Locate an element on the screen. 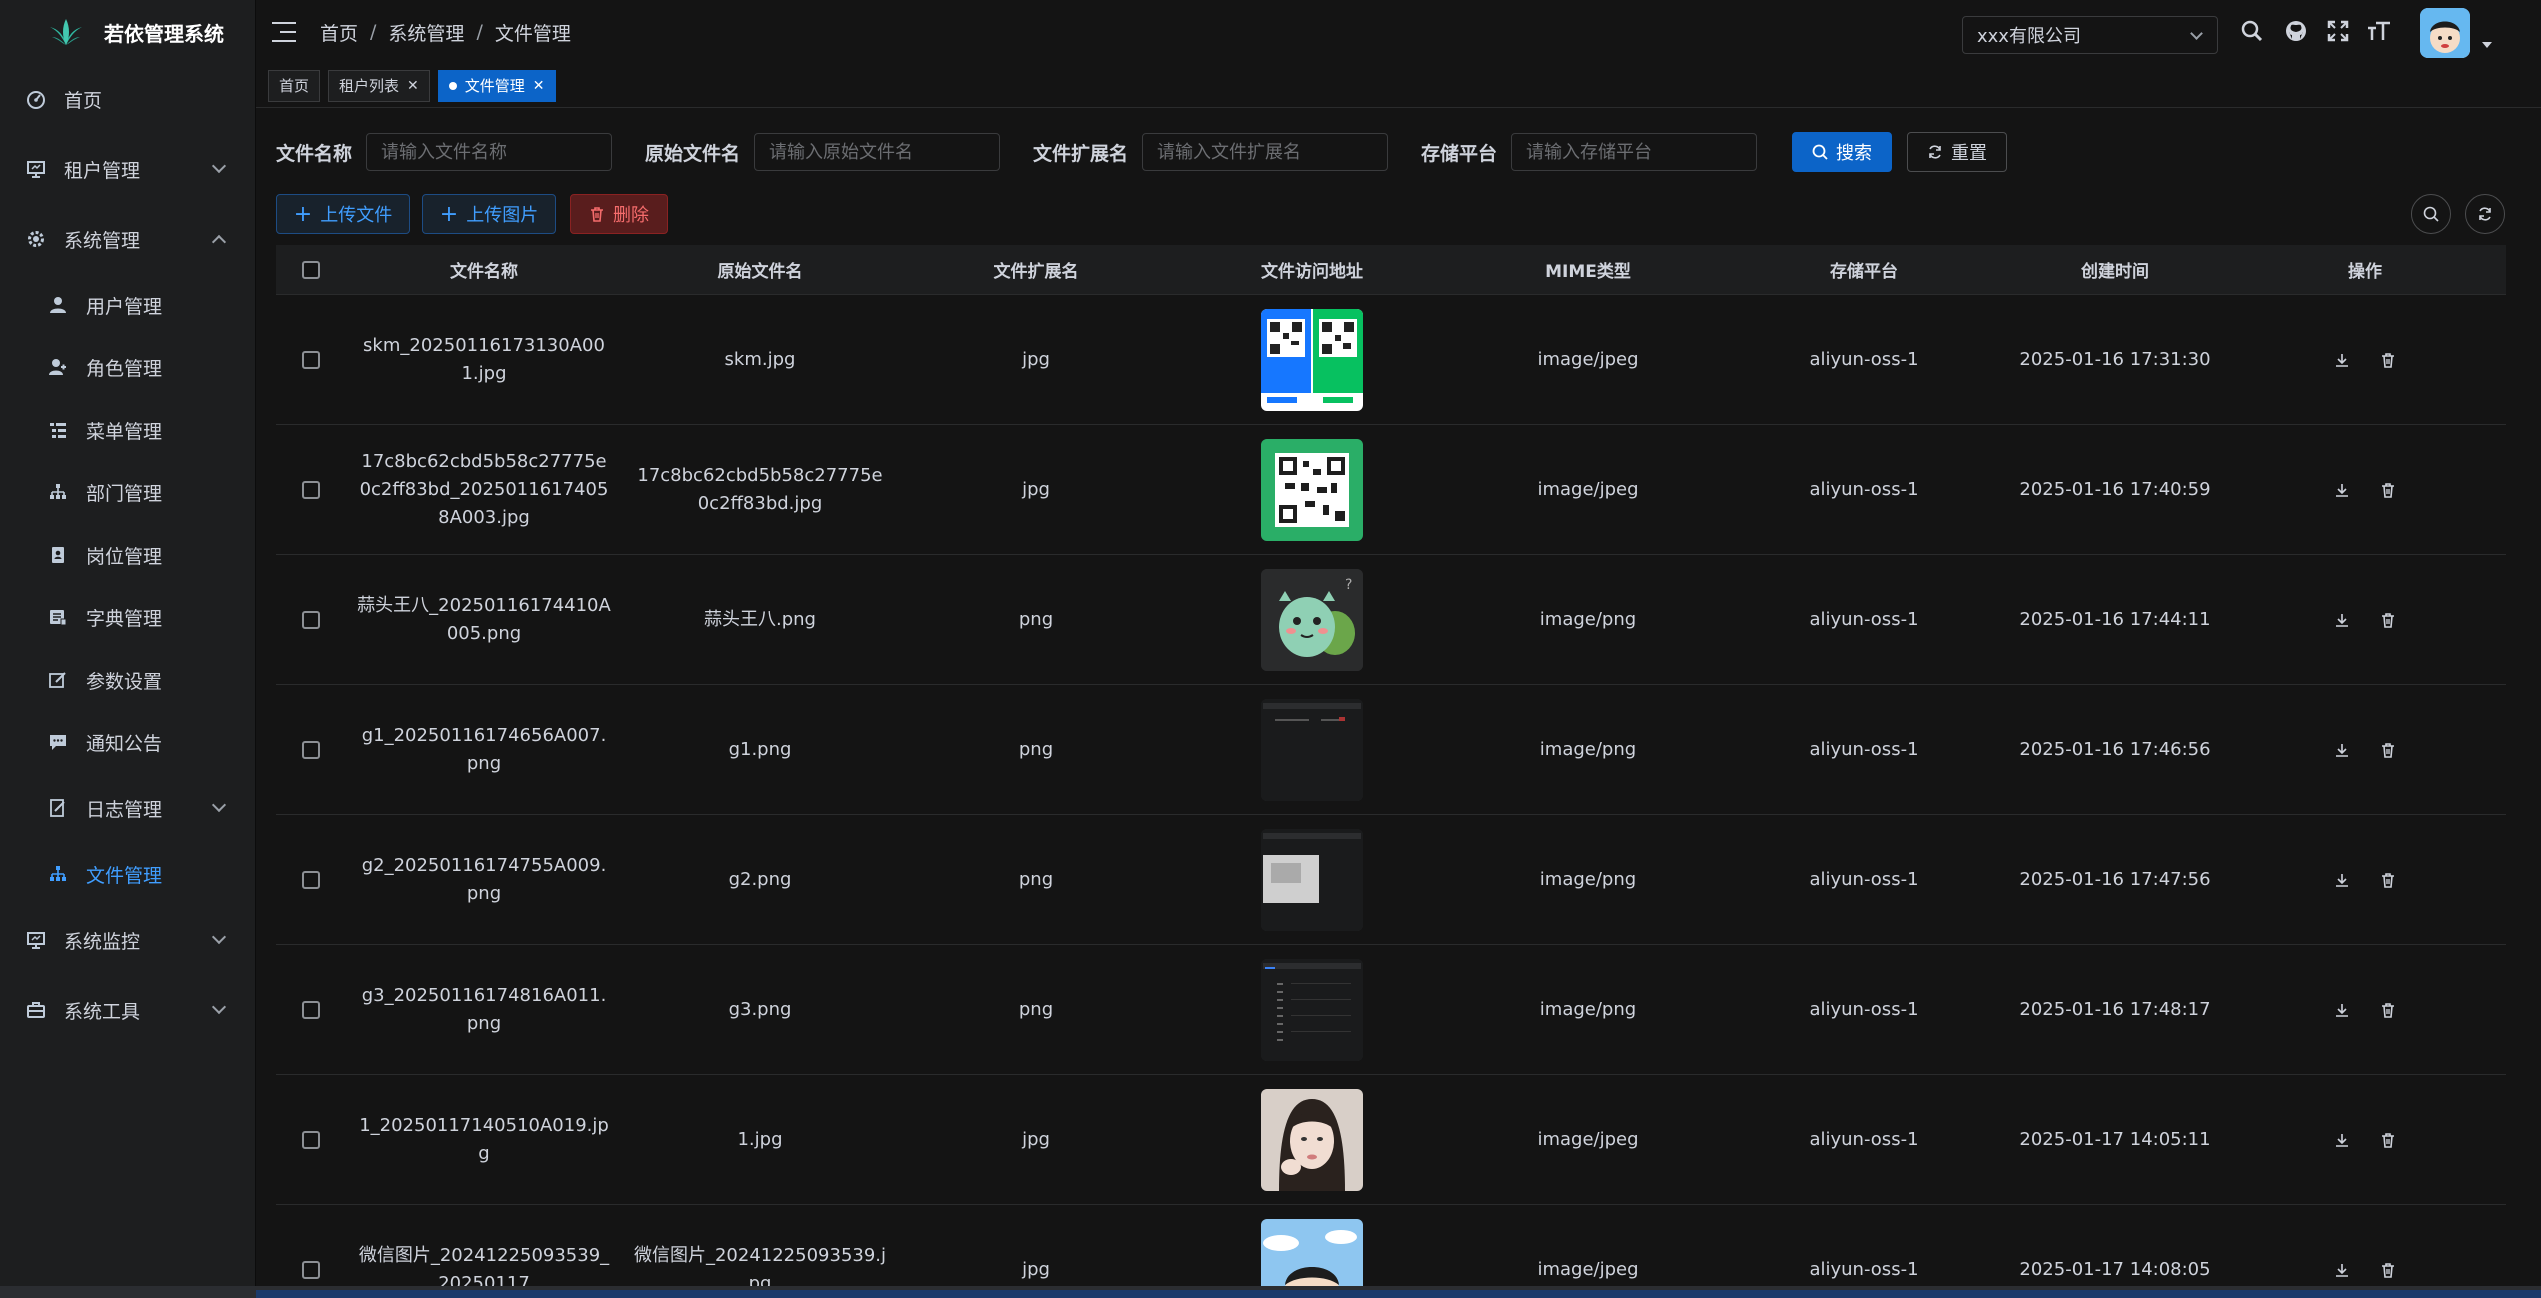 This screenshot has height=1298, width=2541. chevron-down-icon is located at coordinates (219, 937).